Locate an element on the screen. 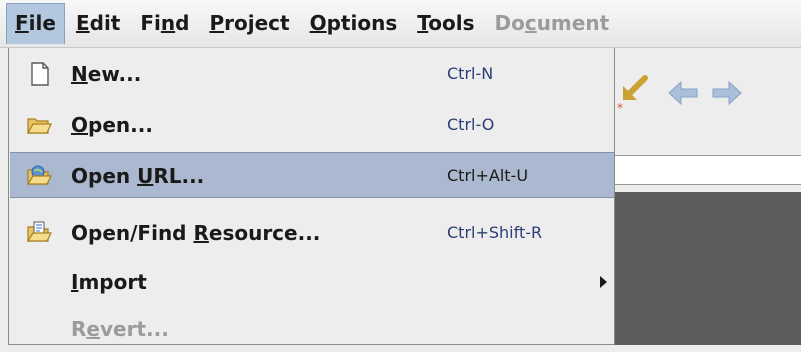 Image resolution: width=801 pixels, height=352 pixels. menu-label-pre: Fi is located at coordinates (150, 23).